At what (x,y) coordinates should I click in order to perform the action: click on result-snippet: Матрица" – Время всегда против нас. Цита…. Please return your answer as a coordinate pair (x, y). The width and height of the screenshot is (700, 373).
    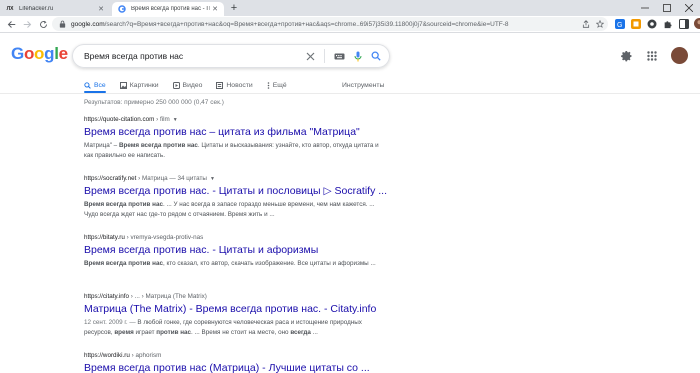
    Looking at the image, I should click on (234, 151).